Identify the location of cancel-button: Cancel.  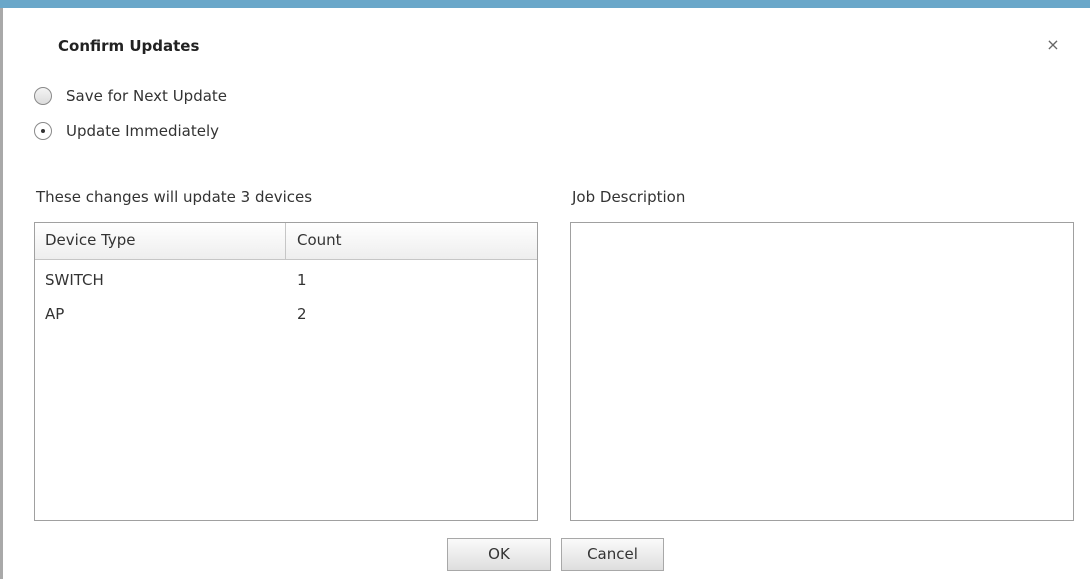
(612, 554).